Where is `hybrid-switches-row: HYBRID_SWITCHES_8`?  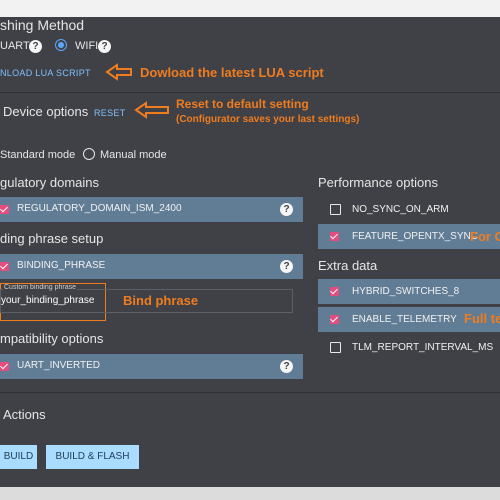 hybrid-switches-row: HYBRID_SWITCHES_8 is located at coordinates (409, 291).